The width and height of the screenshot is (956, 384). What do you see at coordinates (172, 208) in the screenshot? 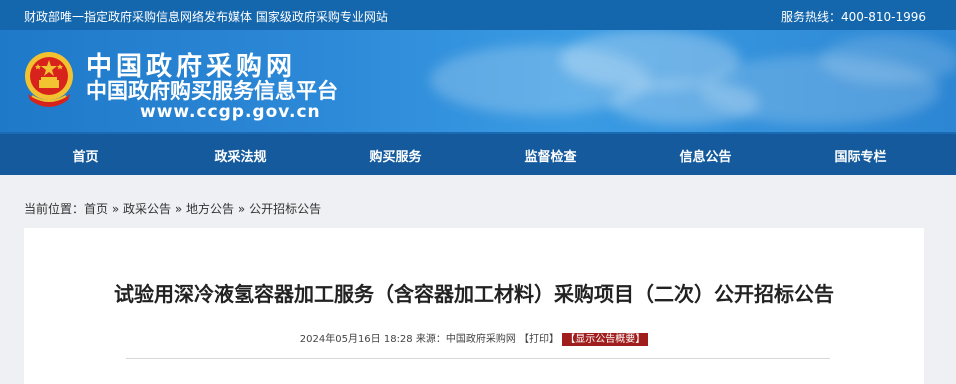
I see `breadcrumb: 当前位置：首页 » 政采公告 » 地方公告 » 公开招标公告` at bounding box center [172, 208].